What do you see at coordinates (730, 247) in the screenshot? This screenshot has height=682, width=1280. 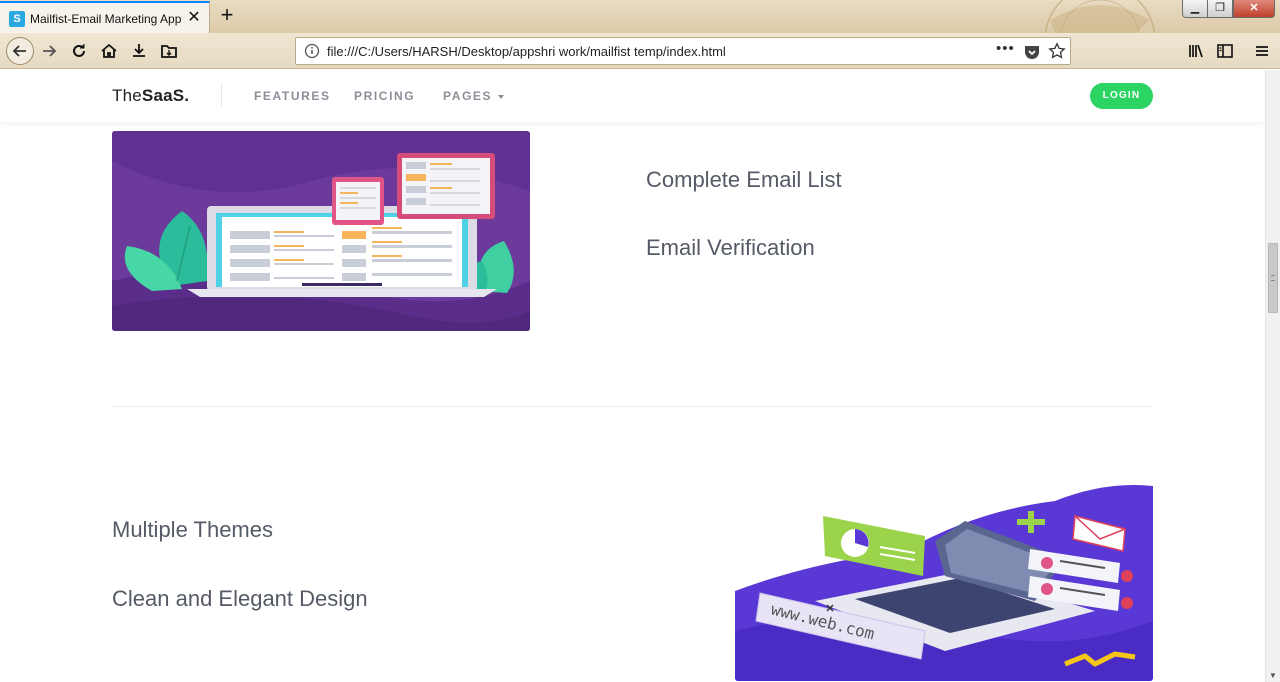 I see `feature-email-verification: Email Verification` at bounding box center [730, 247].